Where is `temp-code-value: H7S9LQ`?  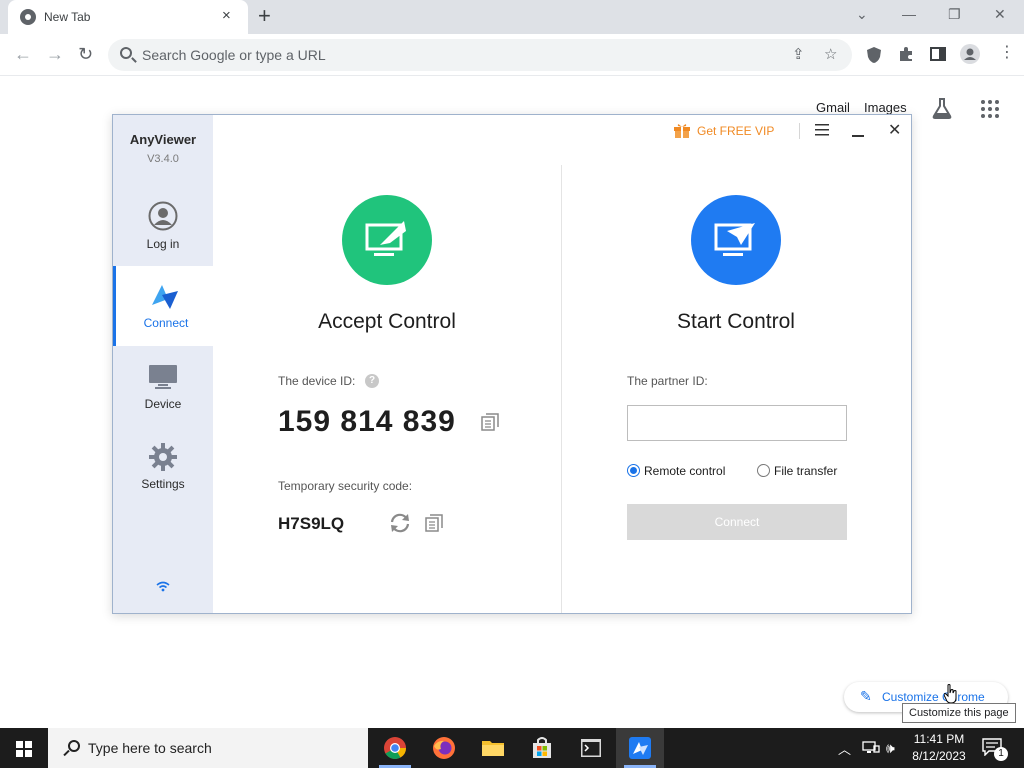 temp-code-value: H7S9LQ is located at coordinates (311, 523).